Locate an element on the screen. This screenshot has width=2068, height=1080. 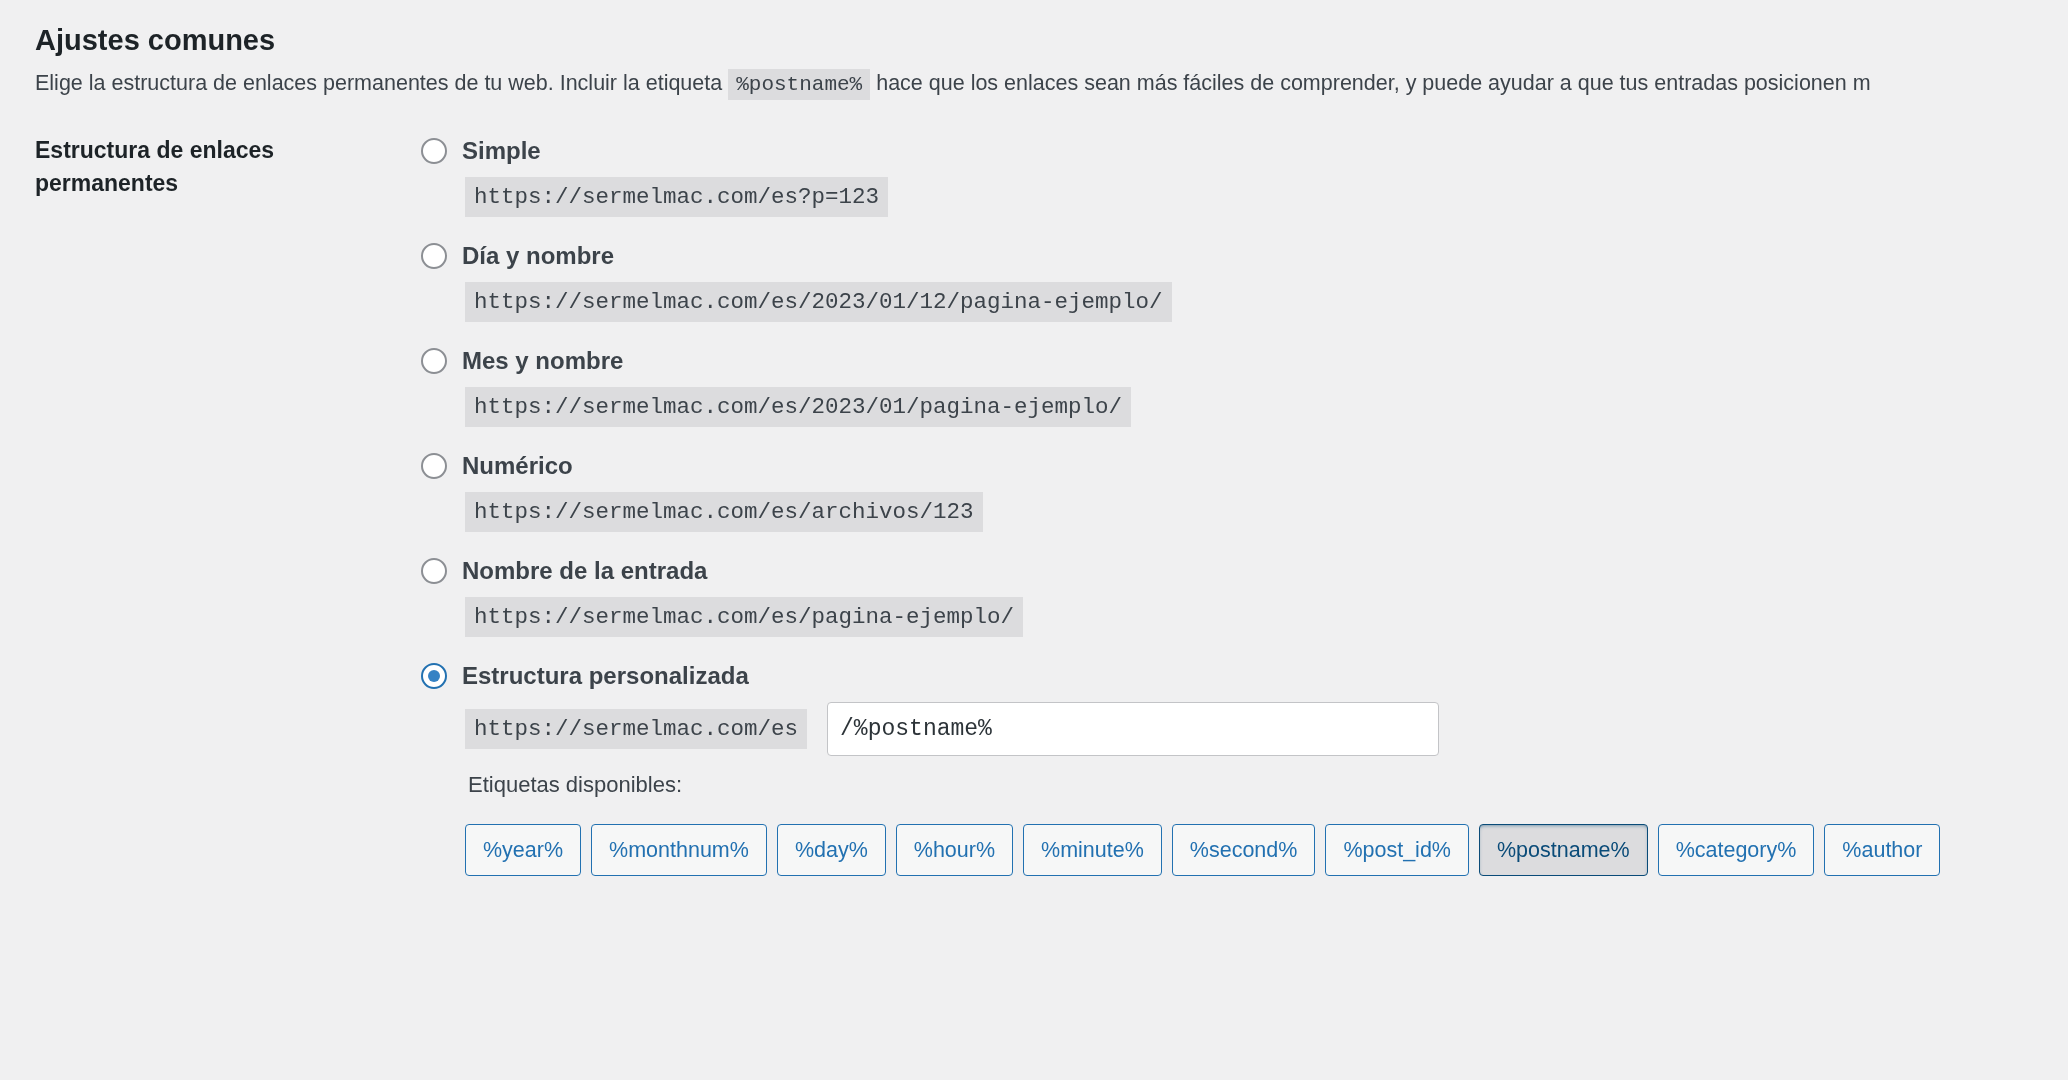
section-title: Ajustes comunes is located at coordinates (156, 40).